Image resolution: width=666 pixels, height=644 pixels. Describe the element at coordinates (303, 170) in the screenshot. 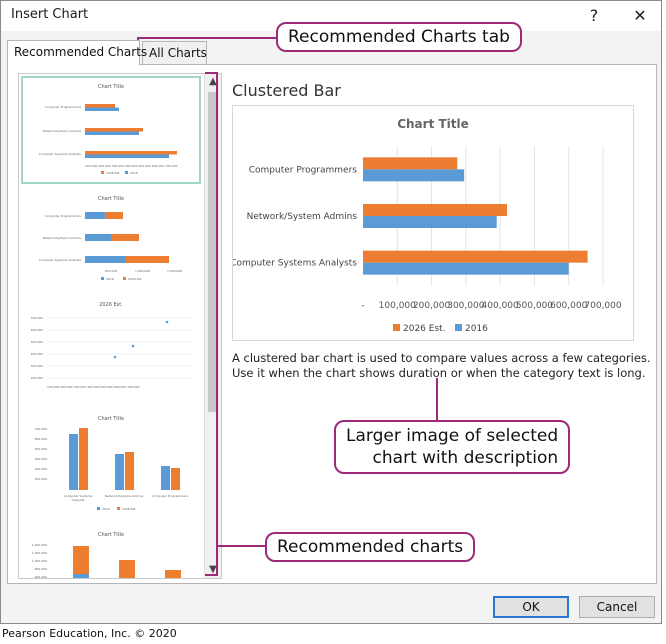

I see `category-label: Computer Programmers` at that location.